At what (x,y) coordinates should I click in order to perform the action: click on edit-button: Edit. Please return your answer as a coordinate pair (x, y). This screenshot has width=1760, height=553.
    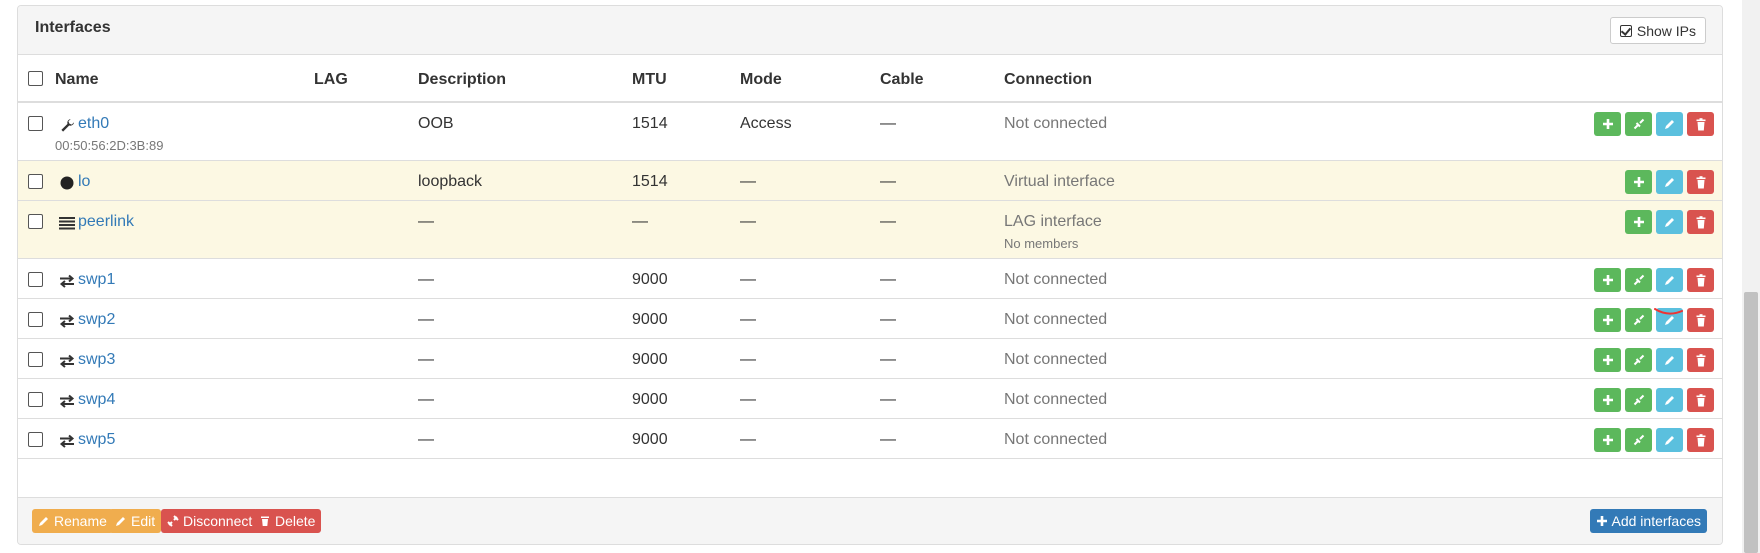
    Looking at the image, I should click on (135, 521).